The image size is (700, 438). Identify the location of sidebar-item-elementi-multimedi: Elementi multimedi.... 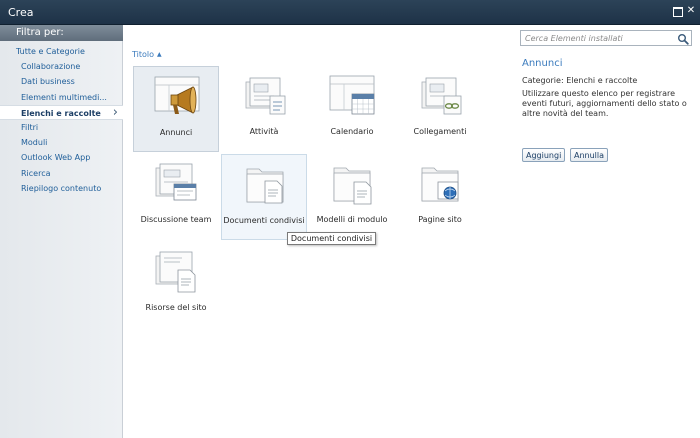
(61, 97).